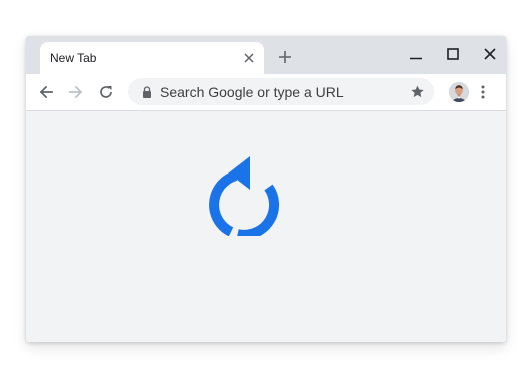  I want to click on avatar, so click(459, 92).